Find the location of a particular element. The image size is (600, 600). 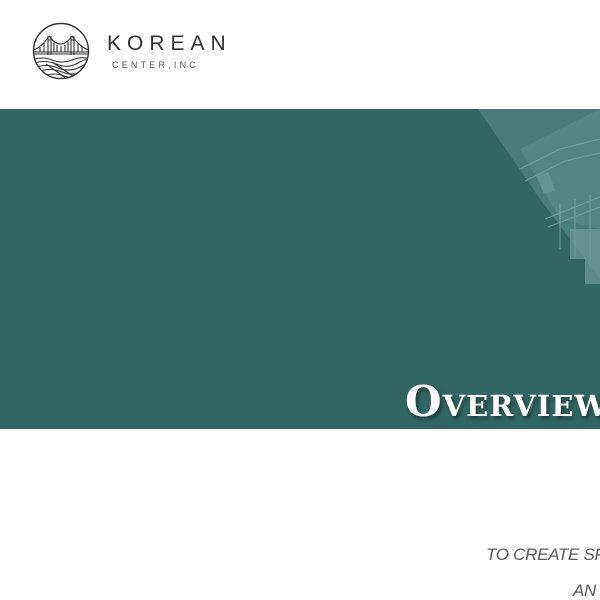

home-logo-link: KOREAN CENTER,INC is located at coordinates (132, 53).